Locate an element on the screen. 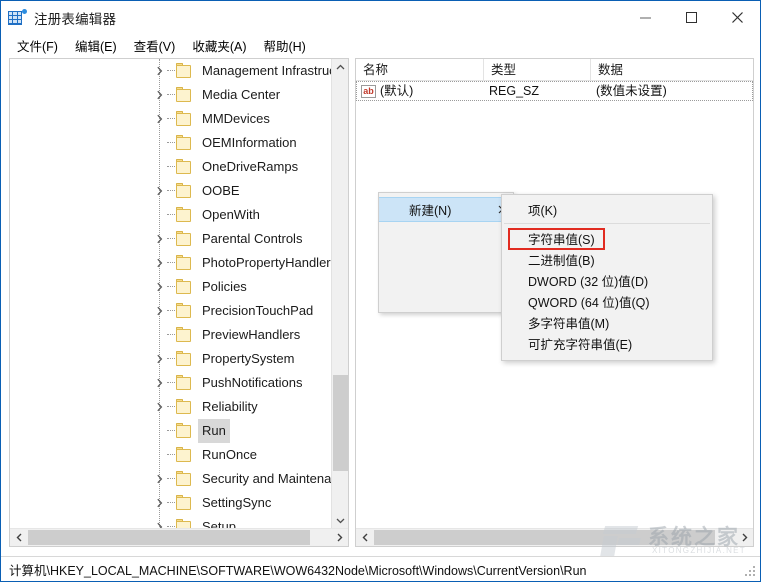 Image resolution: width=761 pixels, height=582 pixels. submenu-item-0: 项(K) is located at coordinates (607, 209).